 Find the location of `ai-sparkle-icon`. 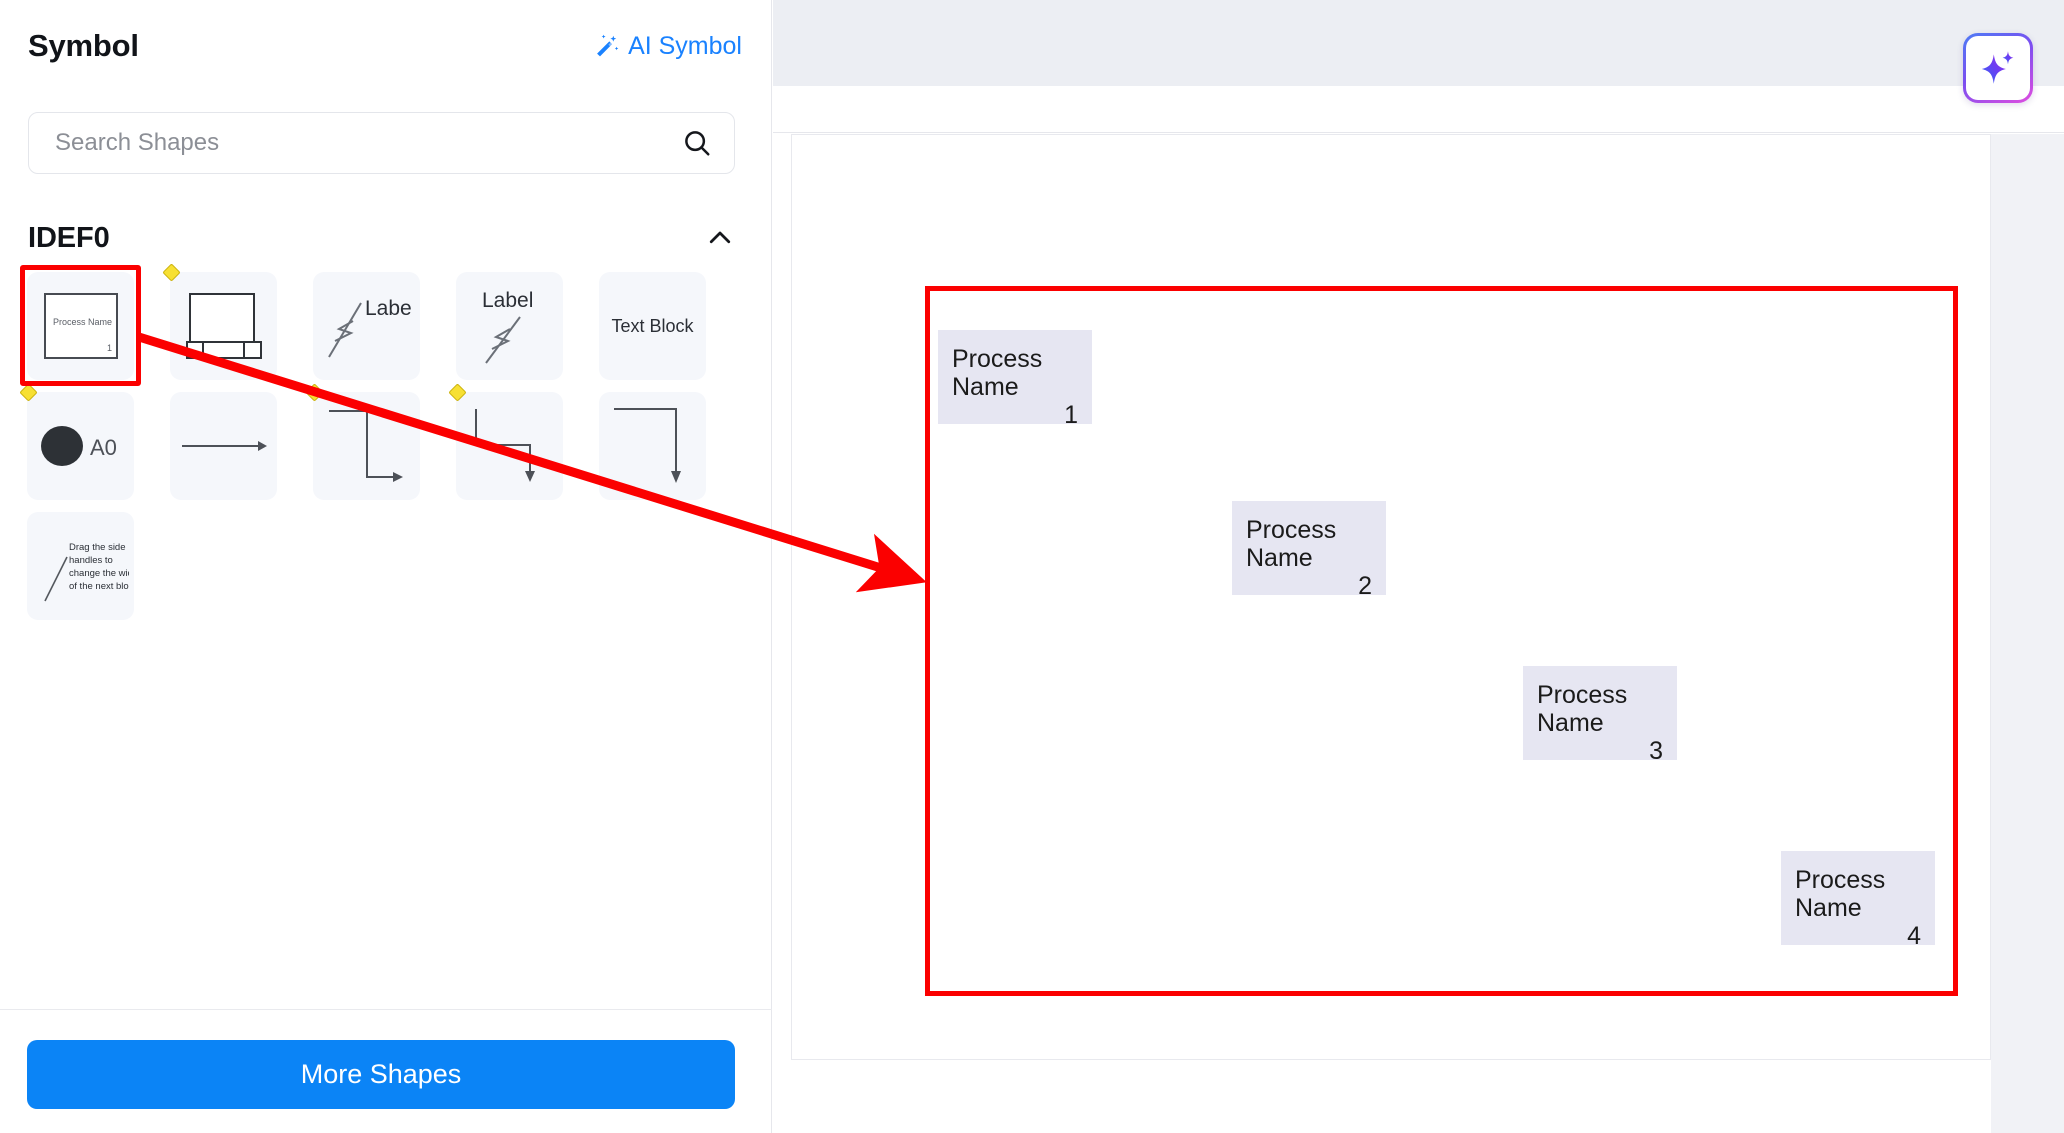

ai-sparkle-icon is located at coordinates (1998, 68).